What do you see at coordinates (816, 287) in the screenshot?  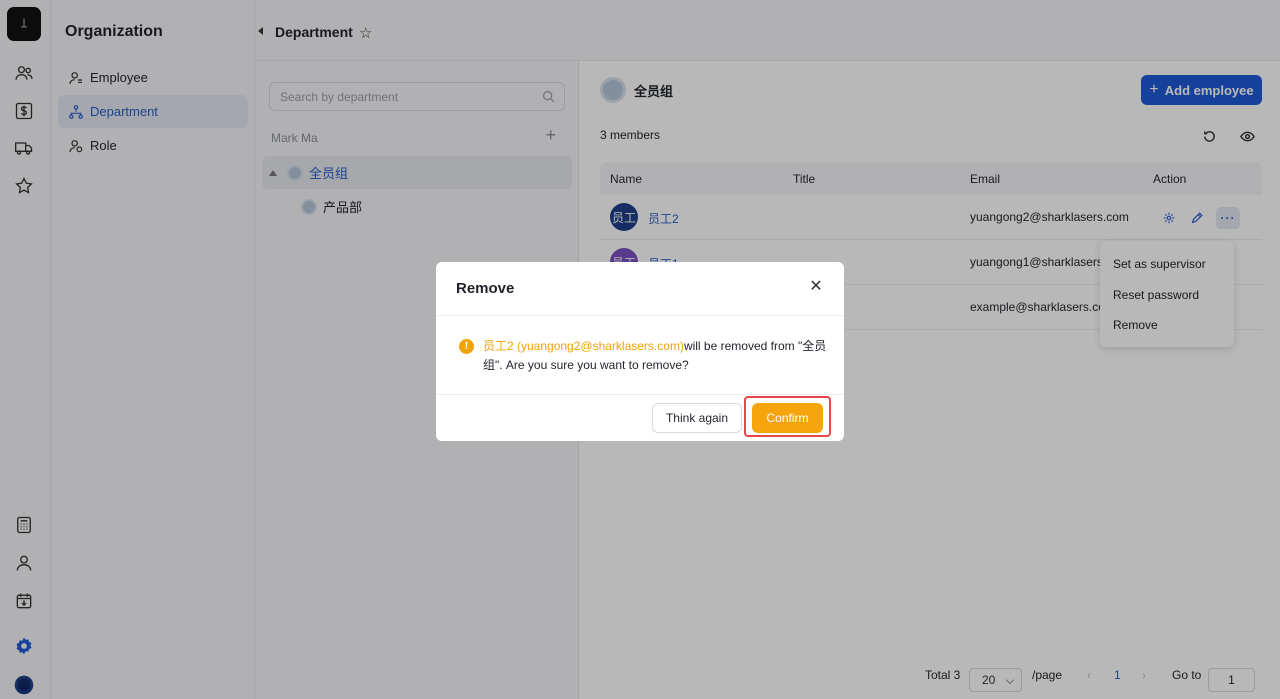 I see `close-icon: ✕` at bounding box center [816, 287].